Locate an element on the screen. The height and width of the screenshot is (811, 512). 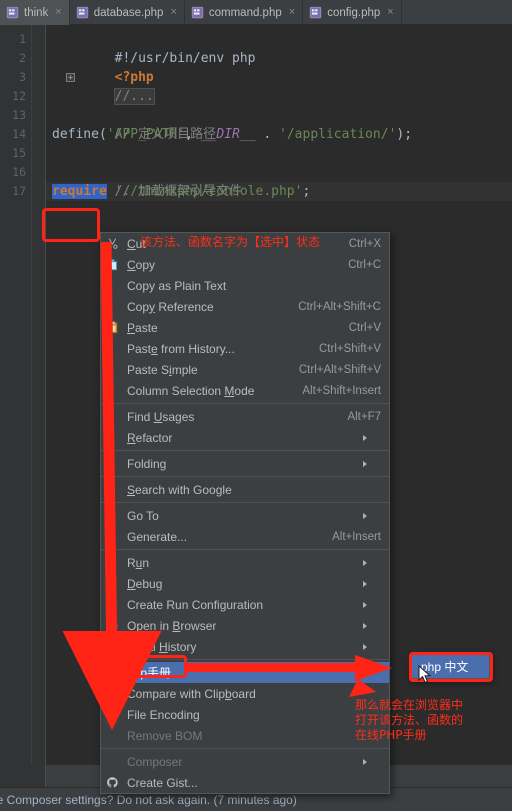
mouse-cursor-icon is located at coordinates (425, 674).